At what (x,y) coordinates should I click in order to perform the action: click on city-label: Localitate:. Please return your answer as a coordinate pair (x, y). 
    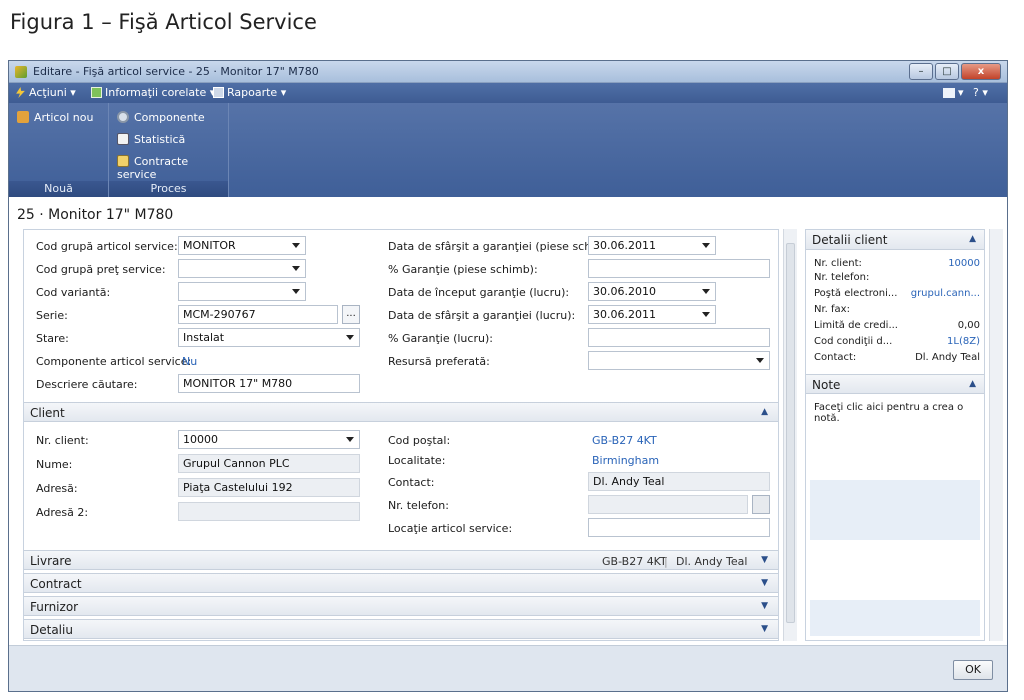
    Looking at the image, I should click on (417, 460).